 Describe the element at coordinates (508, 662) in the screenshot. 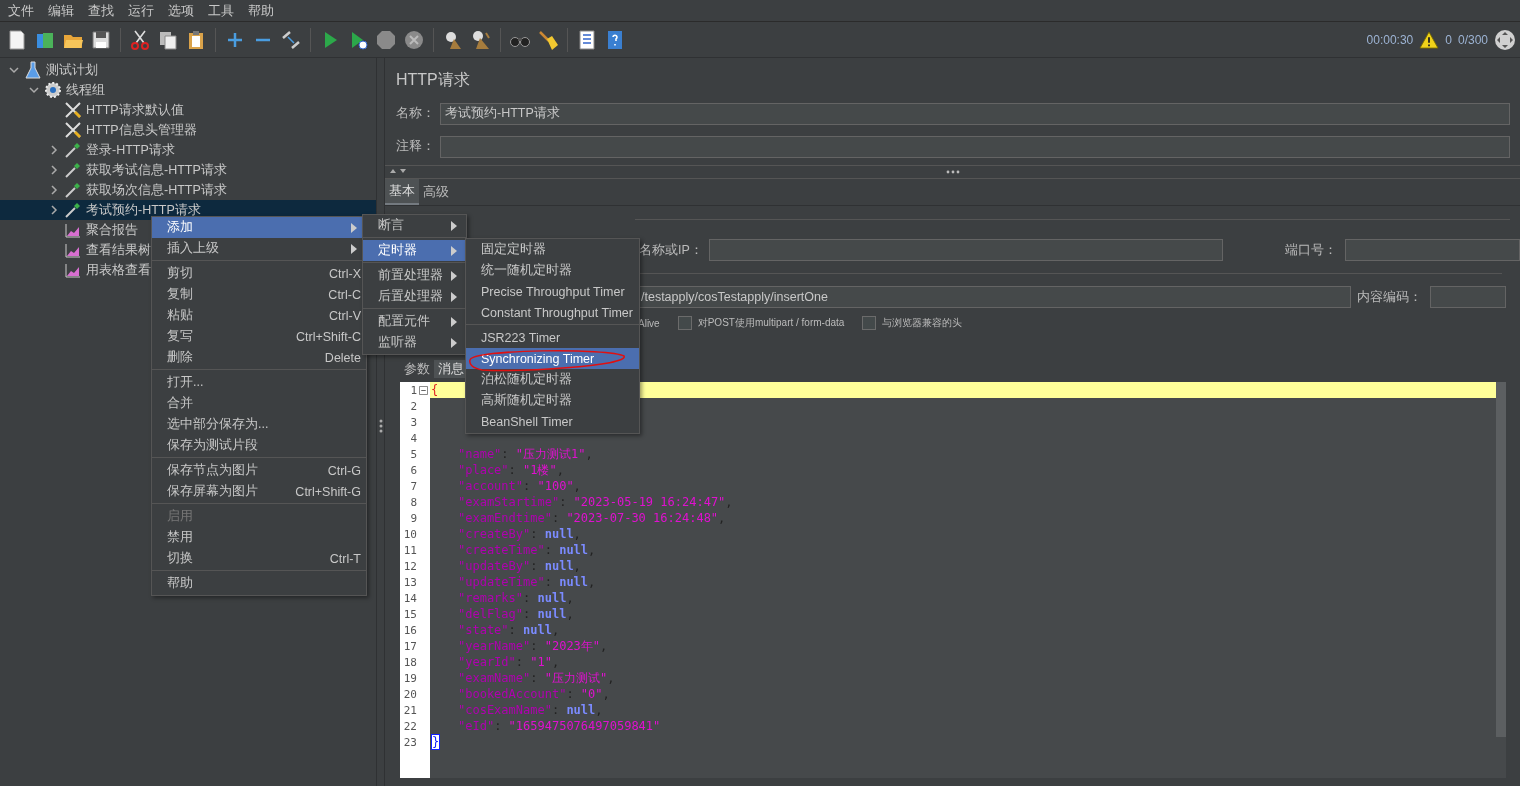

I see `code-line: "yearId": "1",` at that location.